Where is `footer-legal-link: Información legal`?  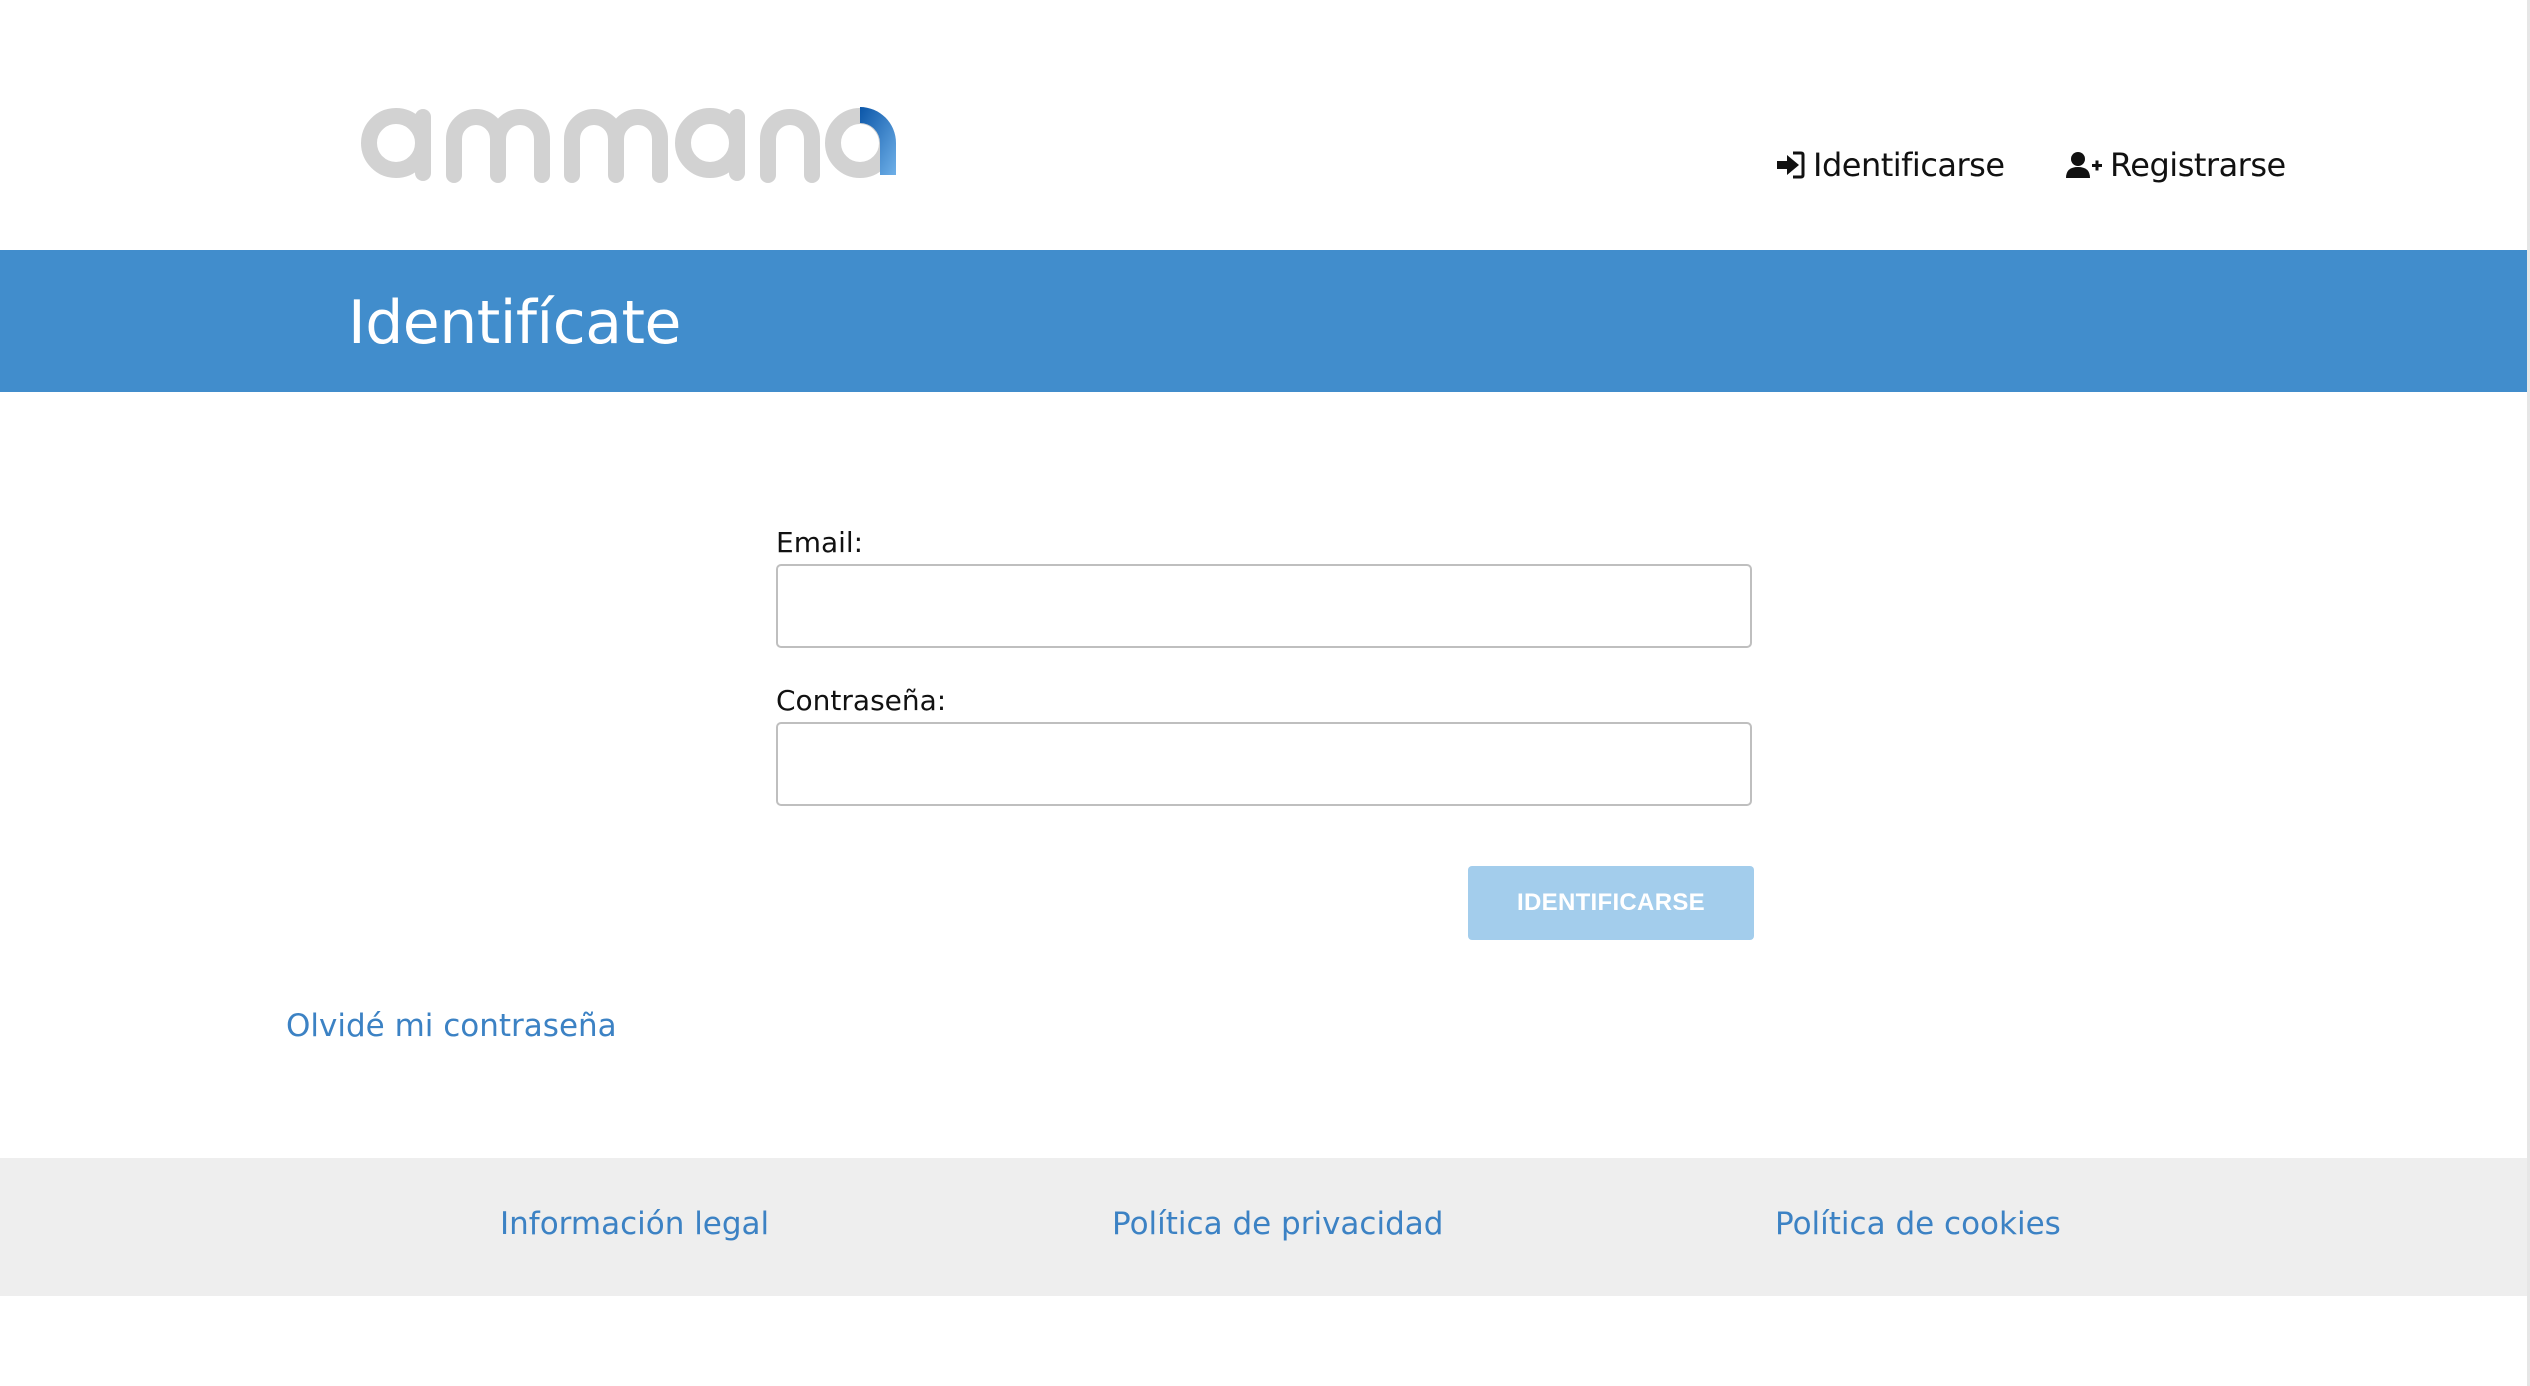
footer-legal-link: Información legal is located at coordinates (634, 1224).